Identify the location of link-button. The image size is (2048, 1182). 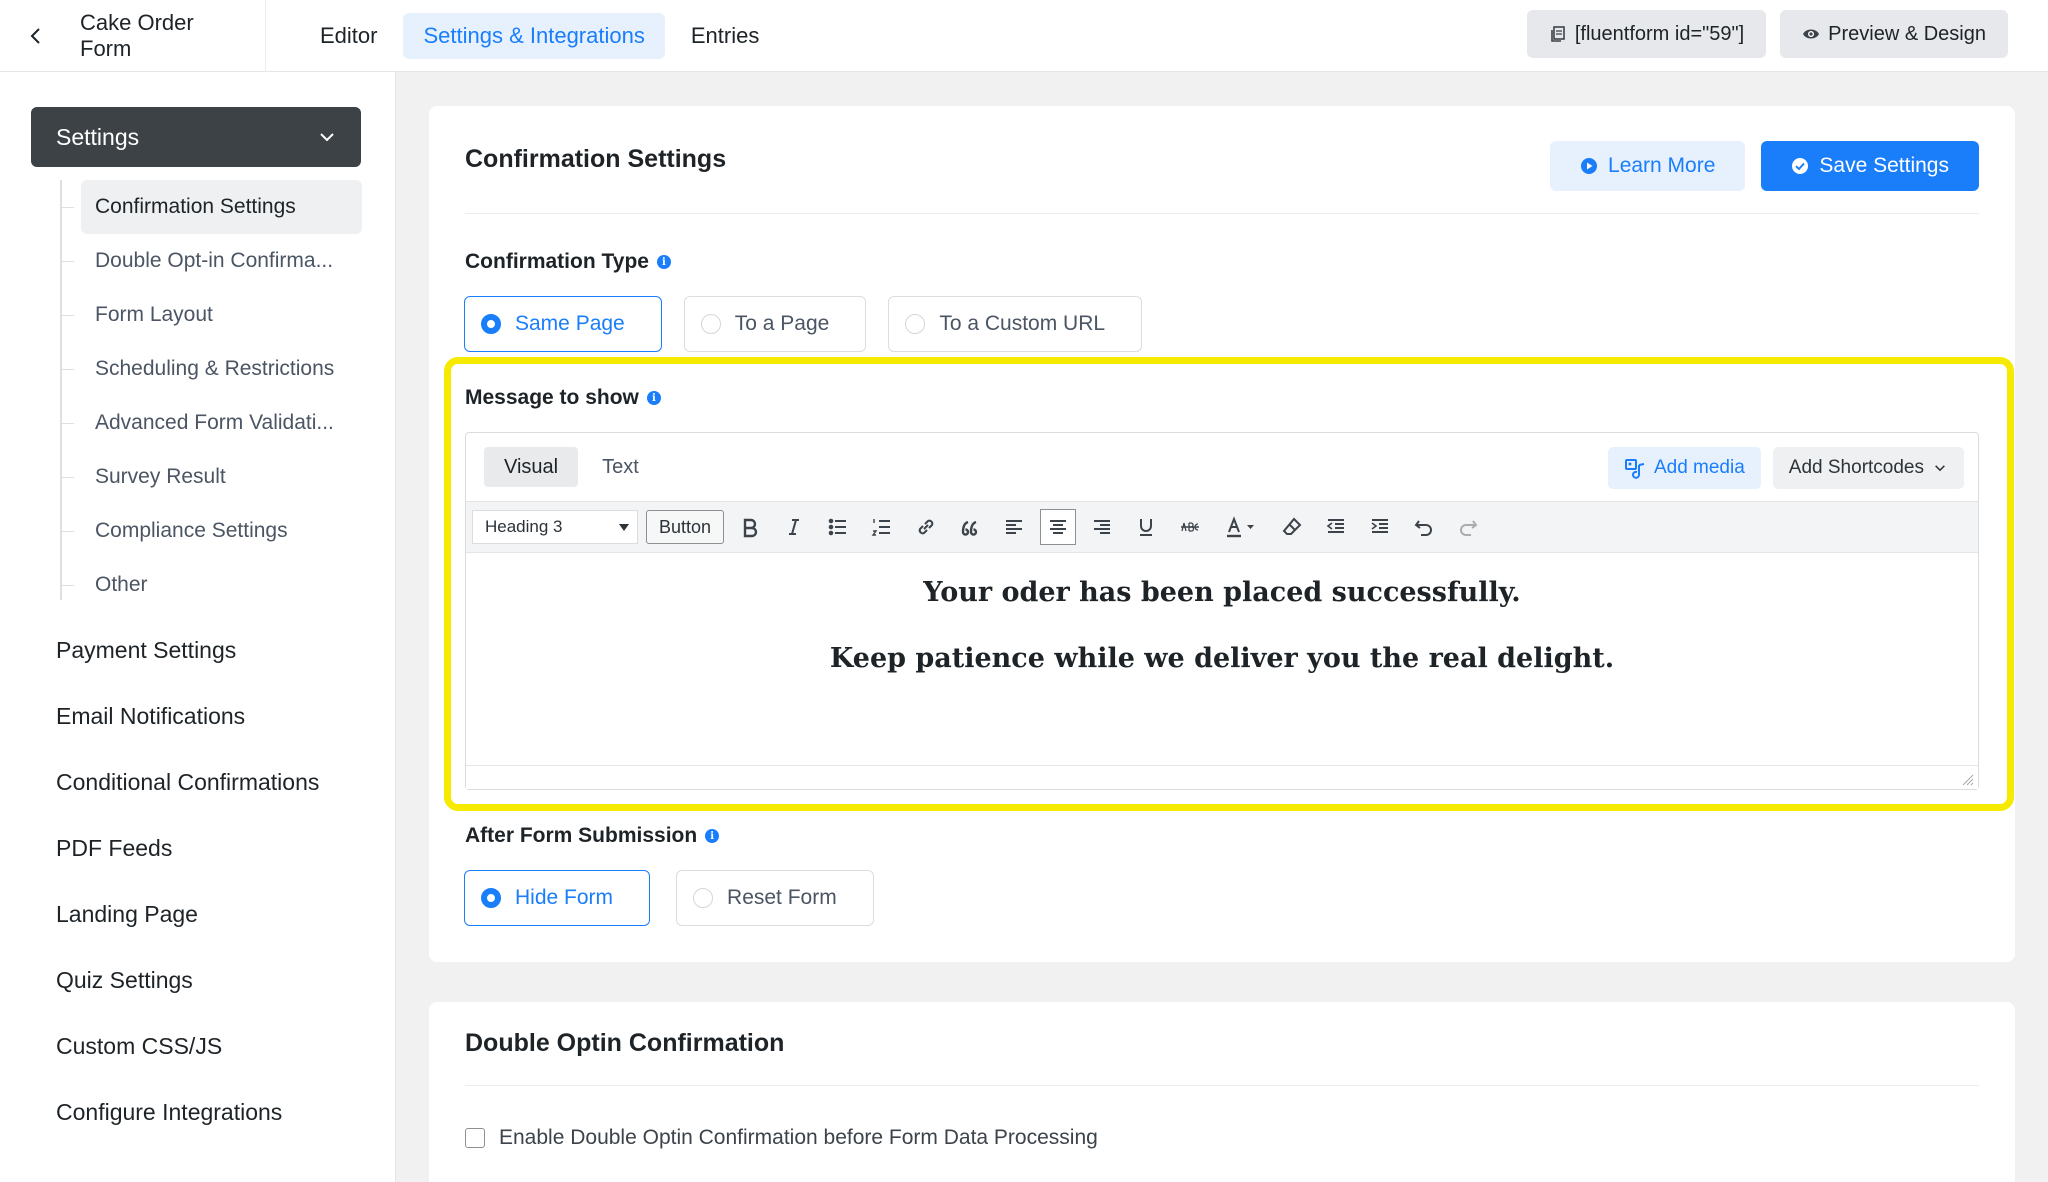
(926, 527).